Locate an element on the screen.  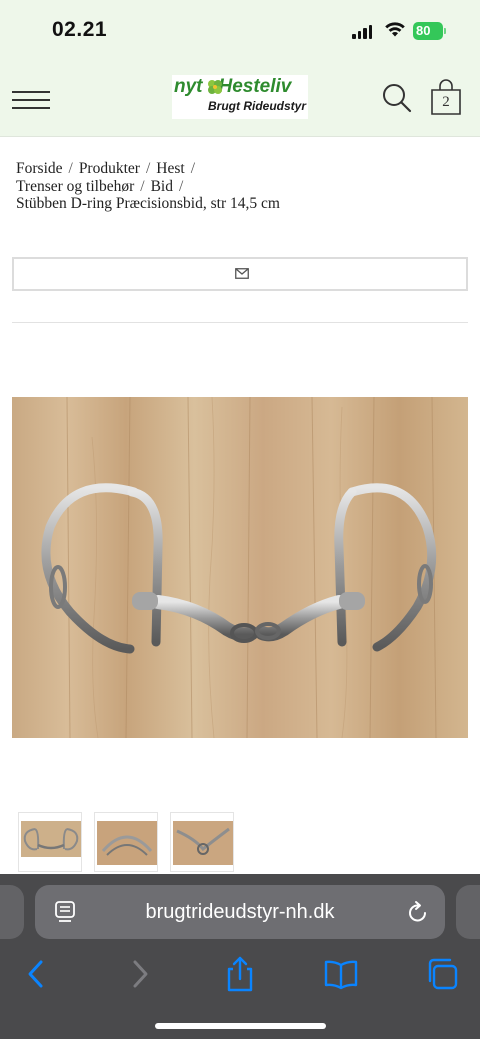
reload-icon is located at coordinates (418, 912).